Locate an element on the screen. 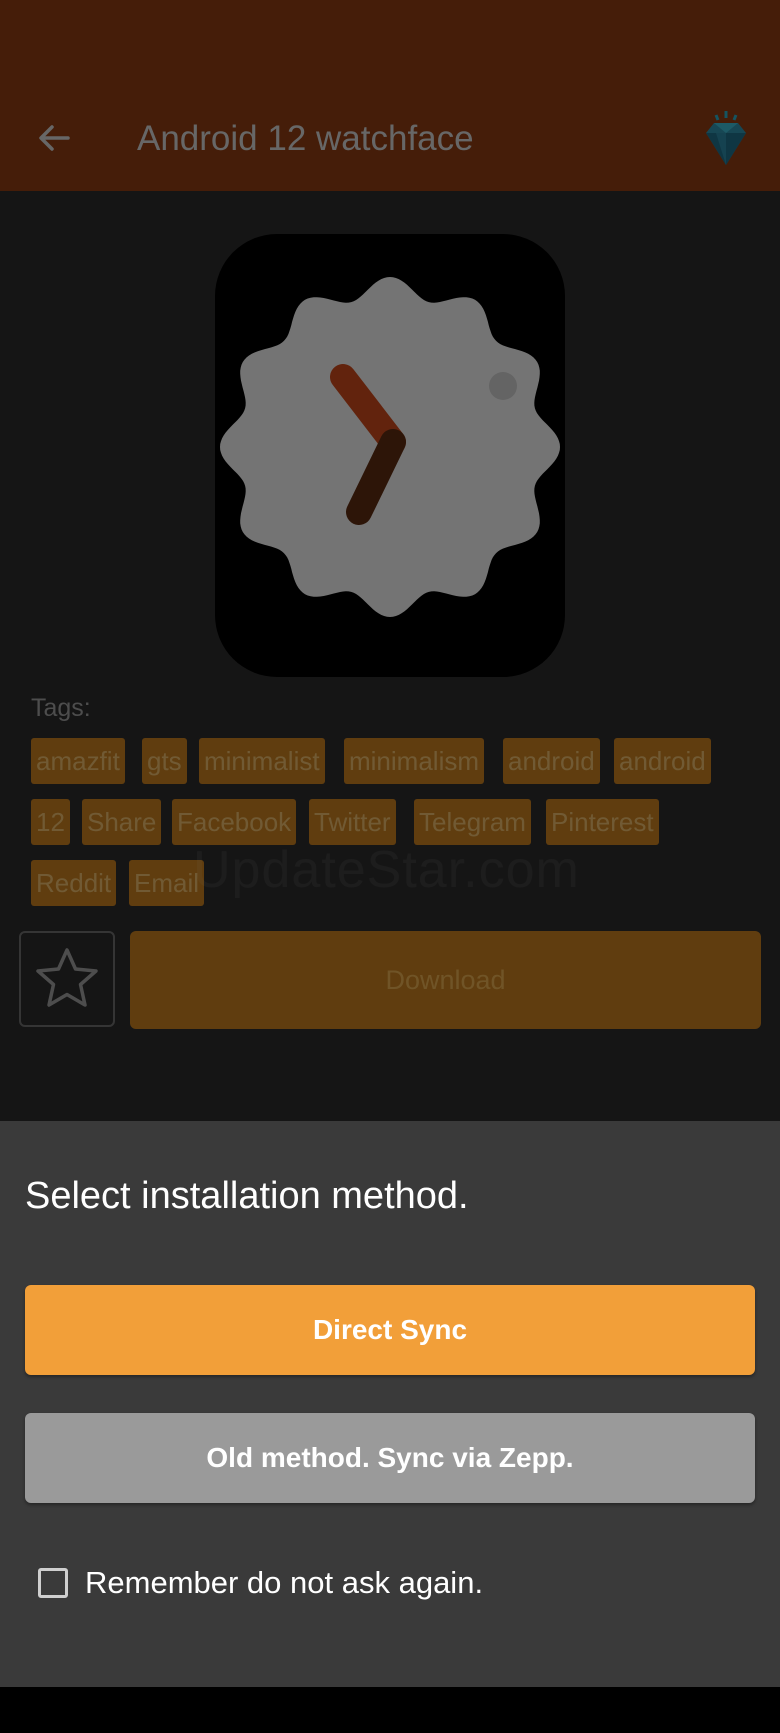 This screenshot has height=1733, width=780. remember-checkbox is located at coordinates (53, 1583).